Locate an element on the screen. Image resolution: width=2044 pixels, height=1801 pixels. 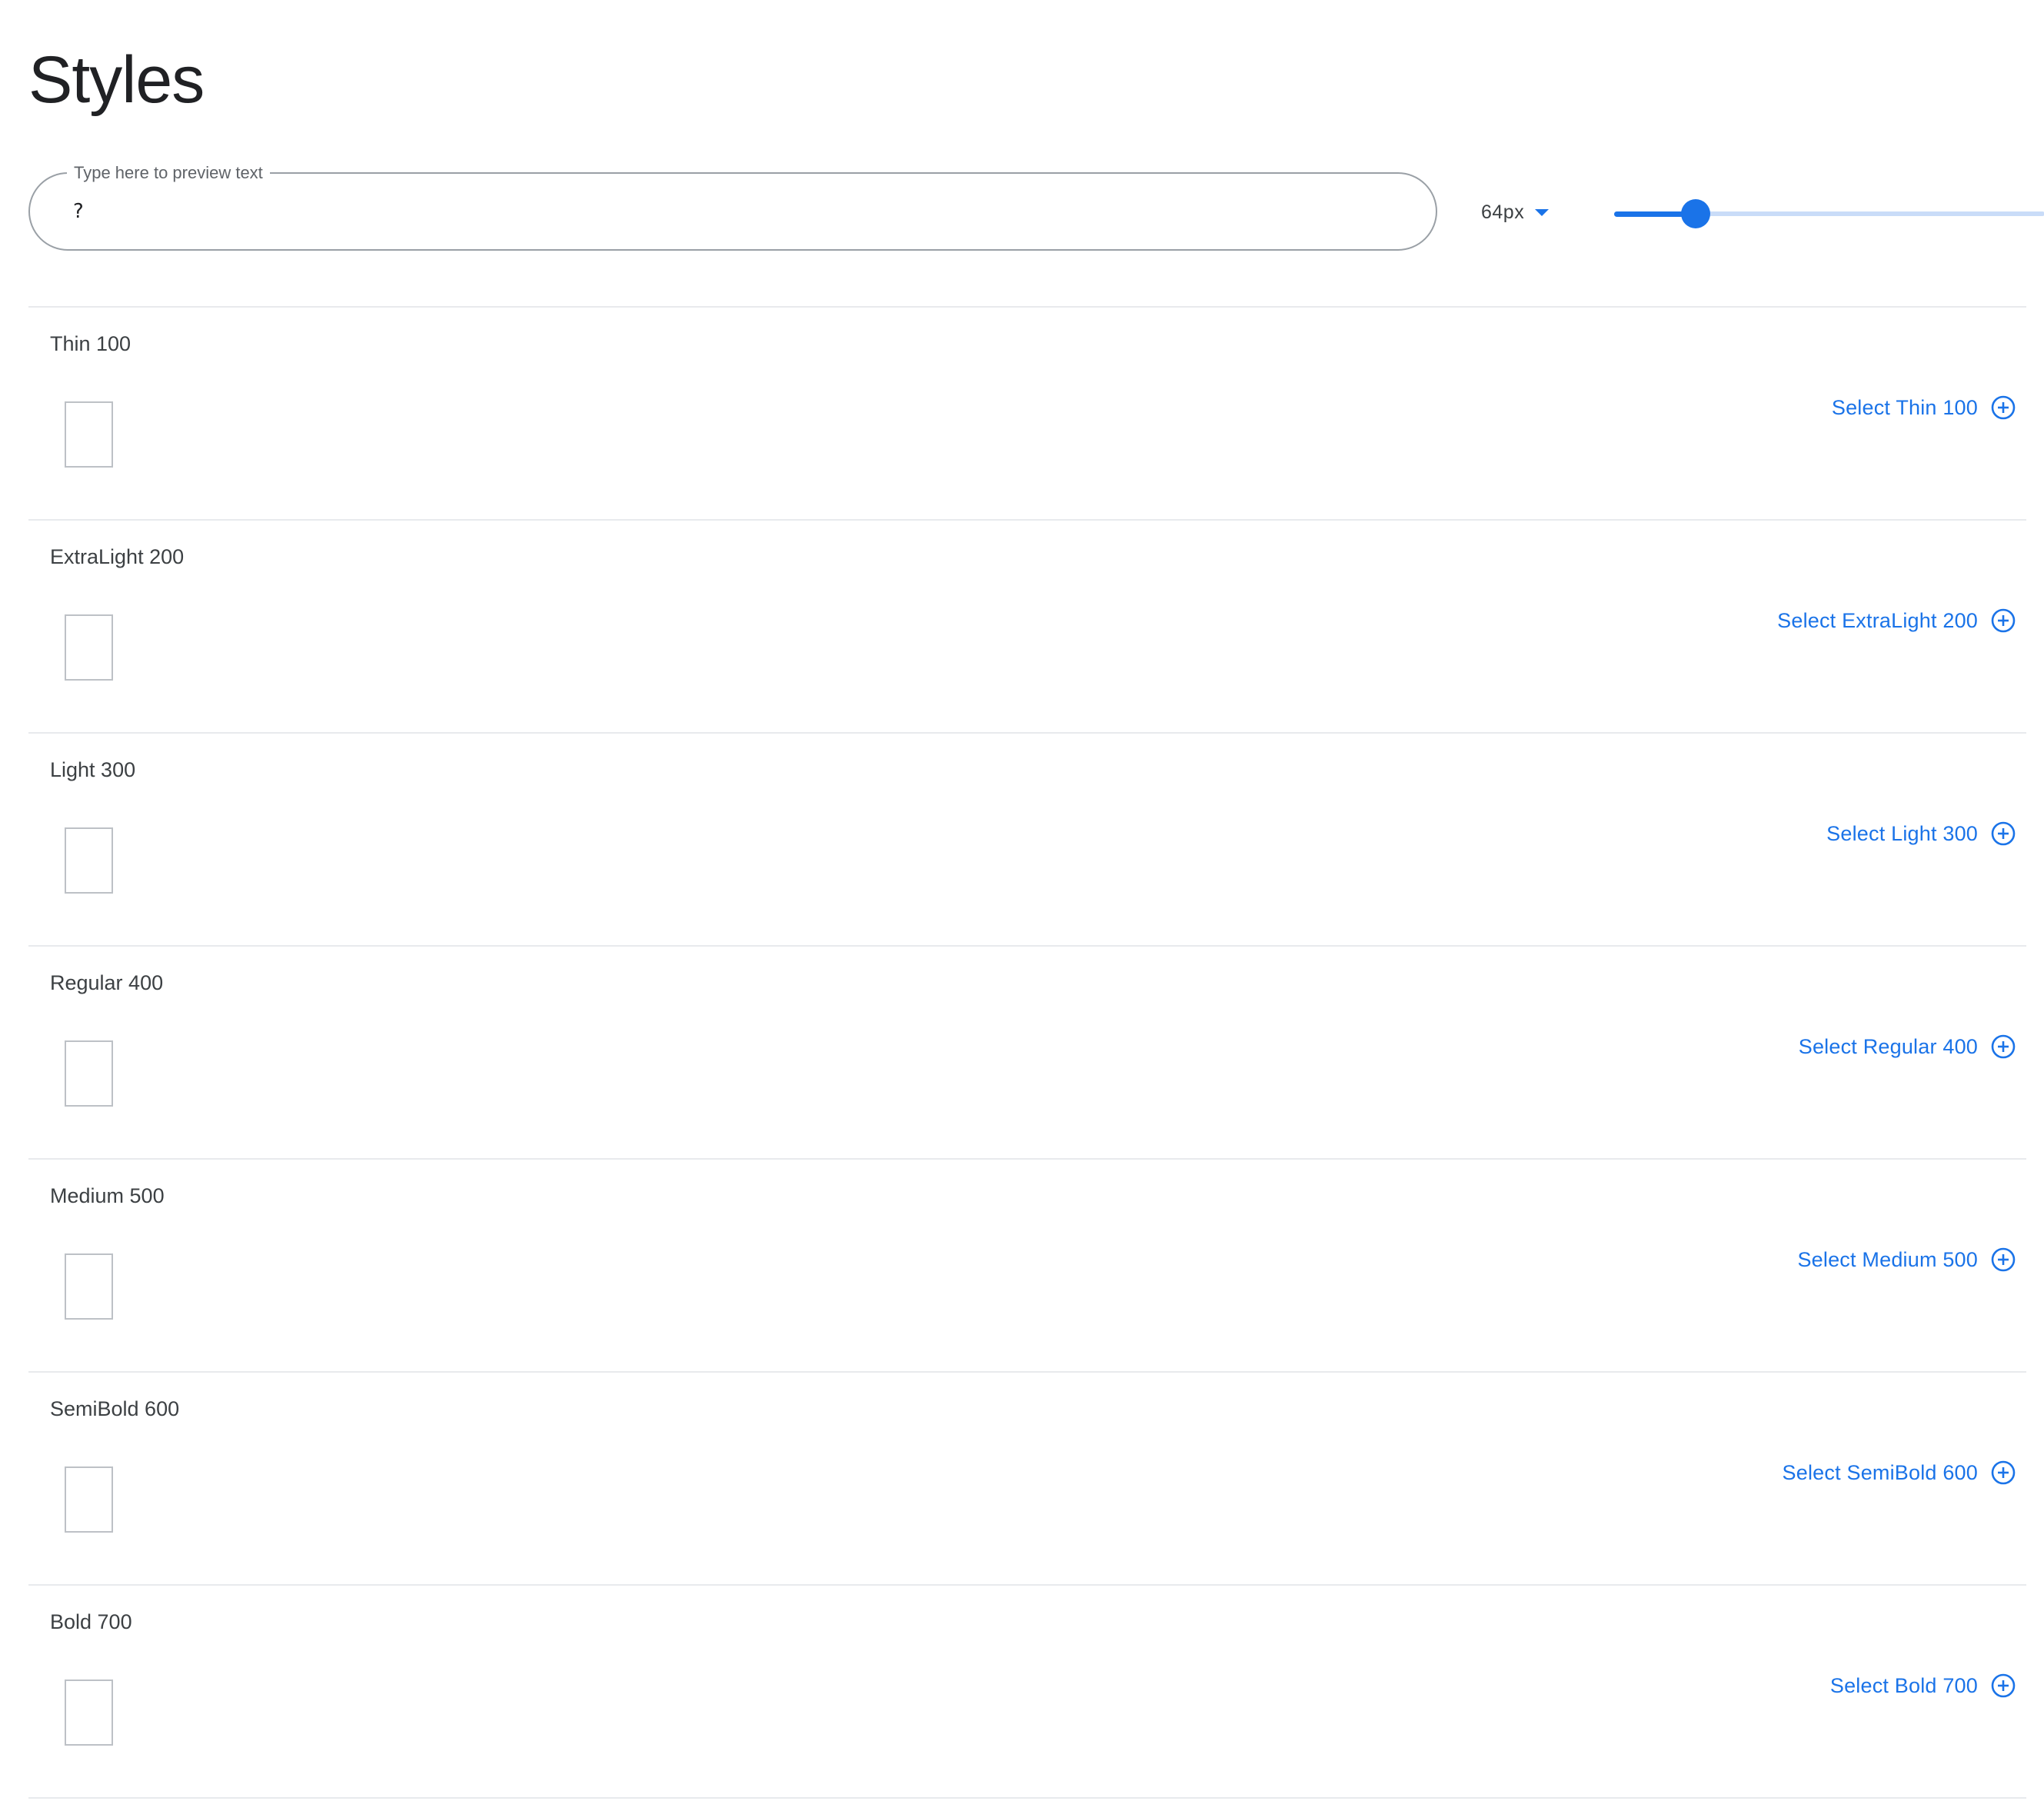
select-button-label: Select Thin 100 is located at coordinates (1904, 407).